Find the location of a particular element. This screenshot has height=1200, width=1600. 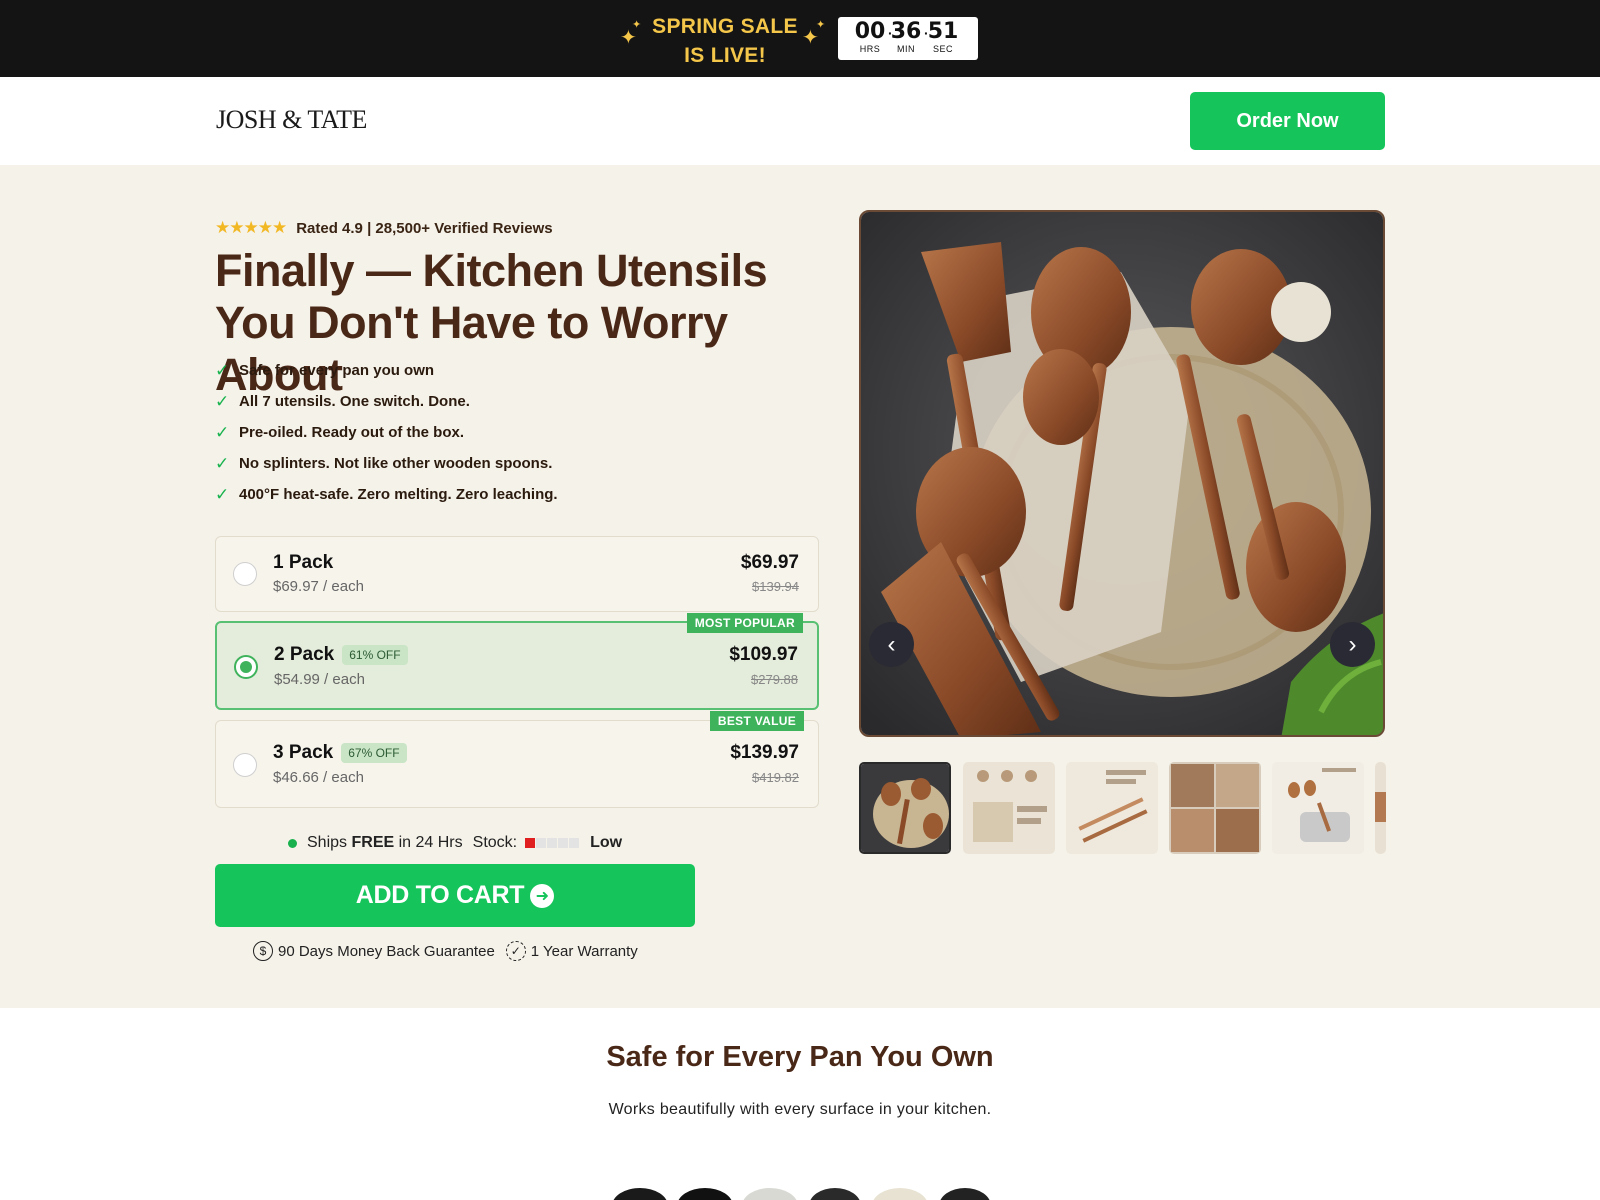

gallery-thumbnails is located at coordinates (1122, 809).